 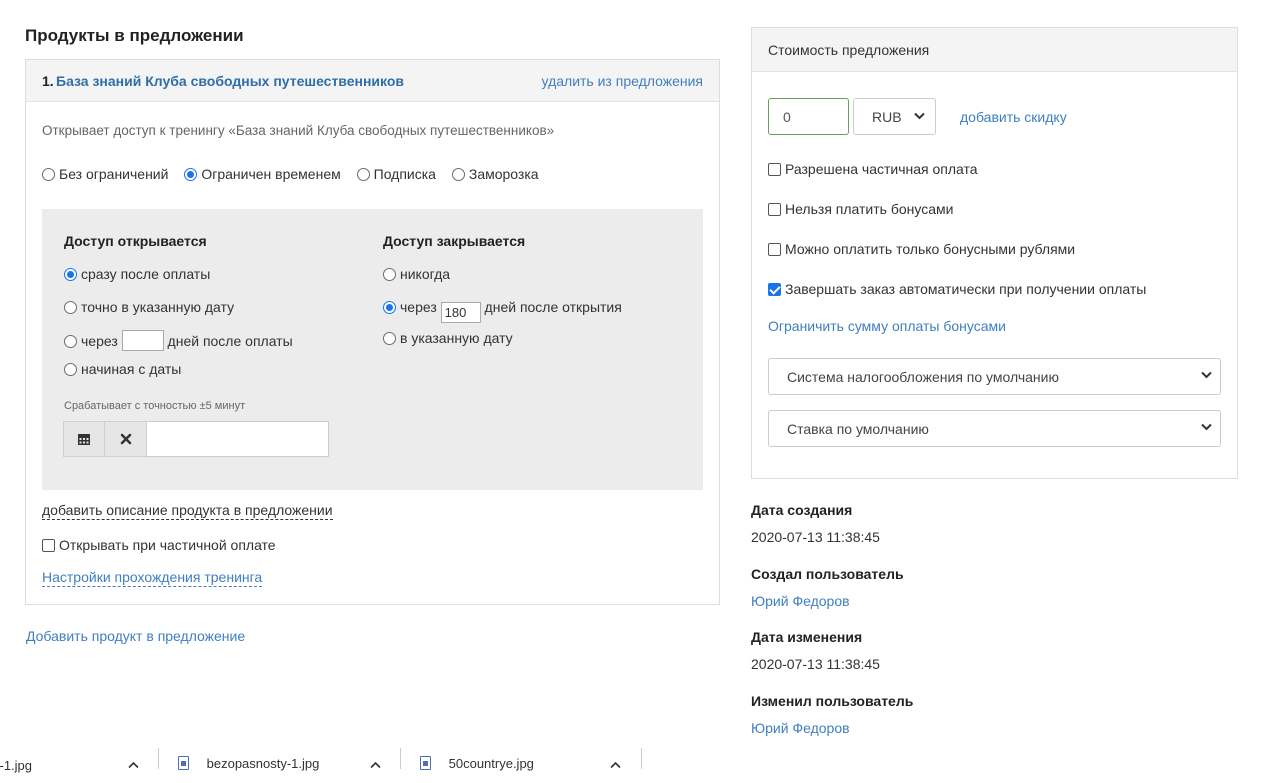 What do you see at coordinates (238, 439) in the screenshot?
I see `date-input` at bounding box center [238, 439].